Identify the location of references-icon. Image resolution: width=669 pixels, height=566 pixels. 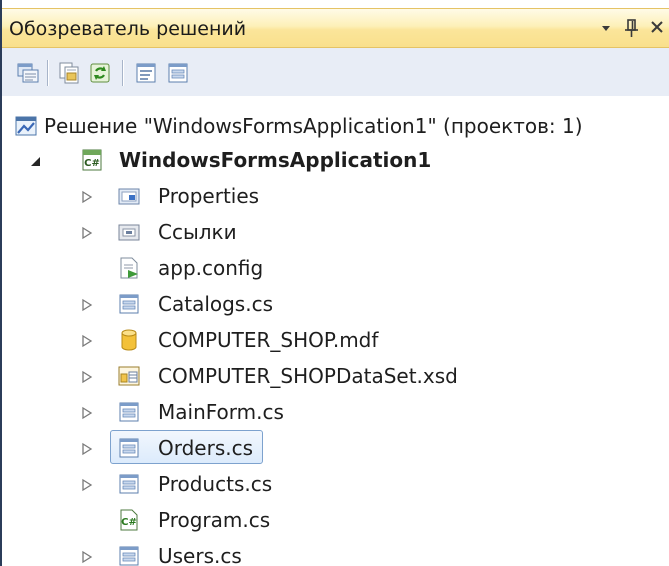
(129, 232).